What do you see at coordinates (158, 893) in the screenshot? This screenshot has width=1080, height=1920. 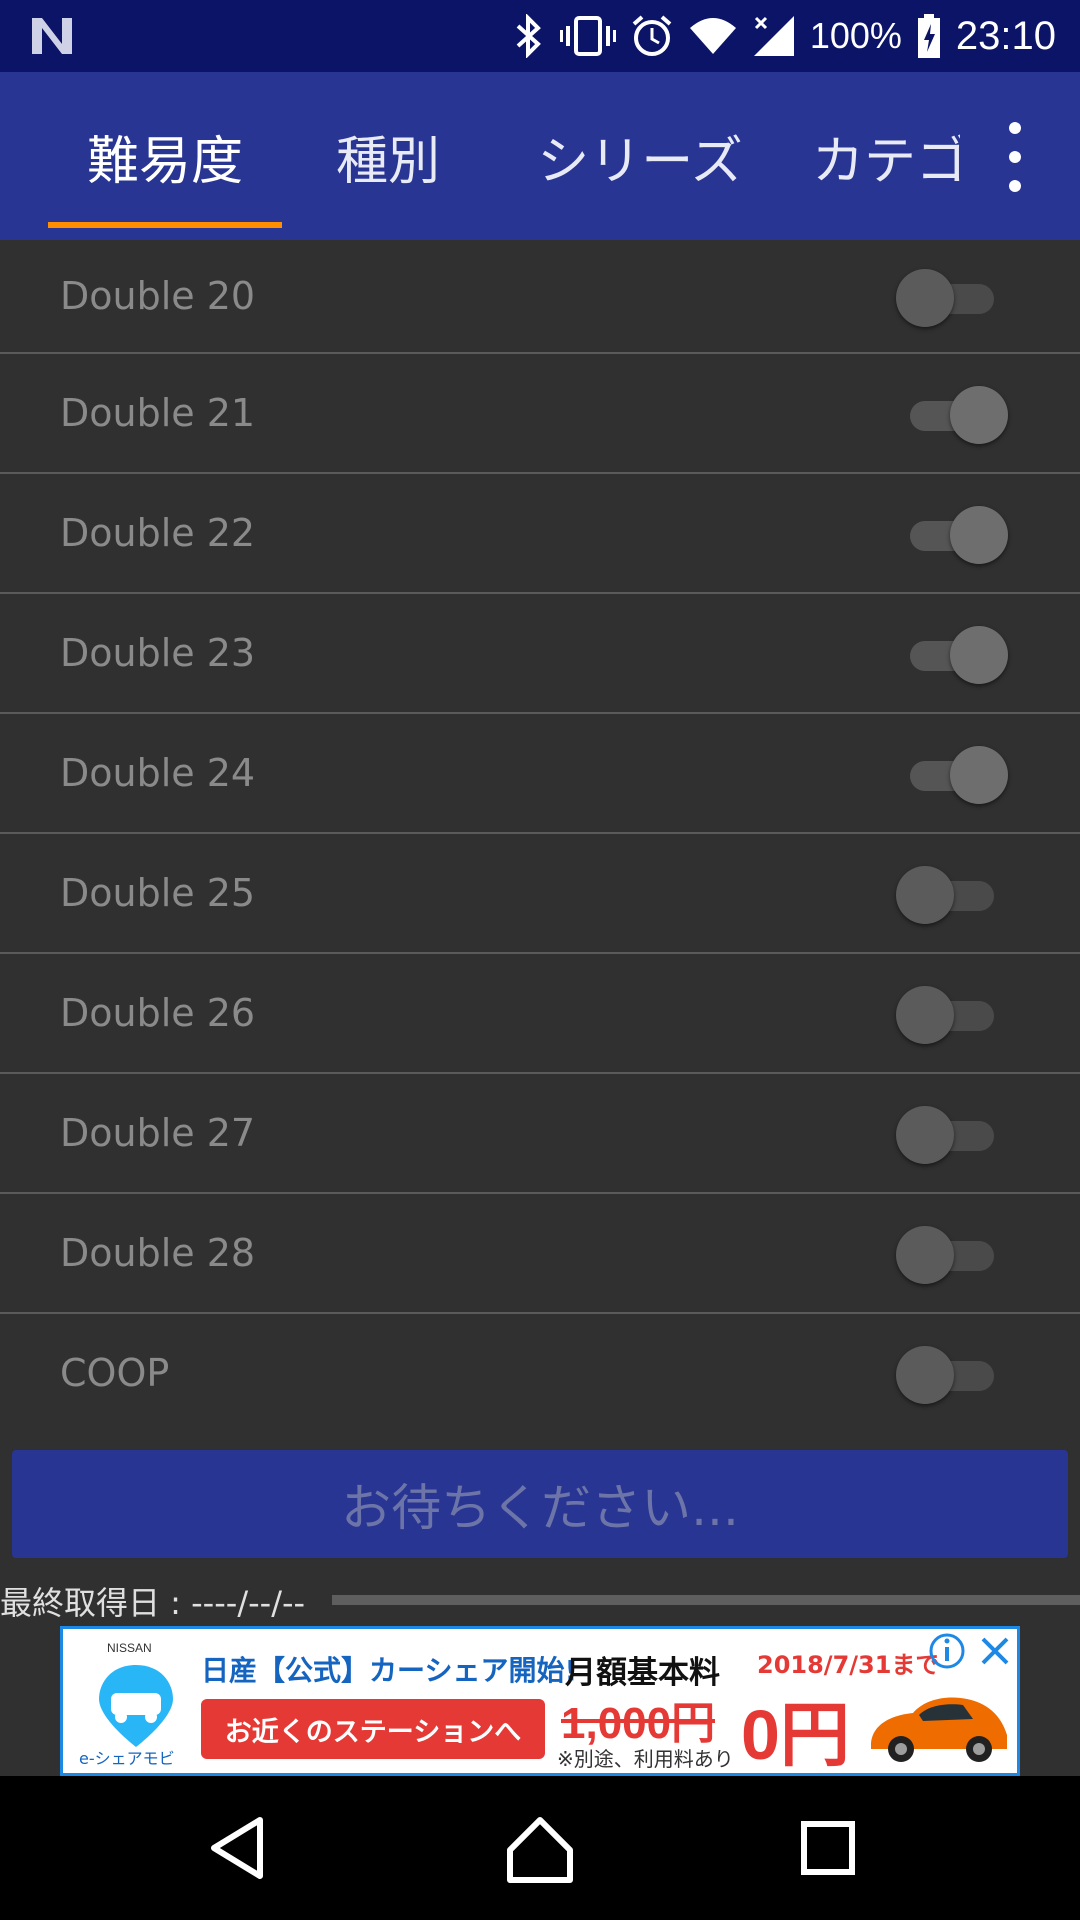 I see `list-item-label: Double 25` at bounding box center [158, 893].